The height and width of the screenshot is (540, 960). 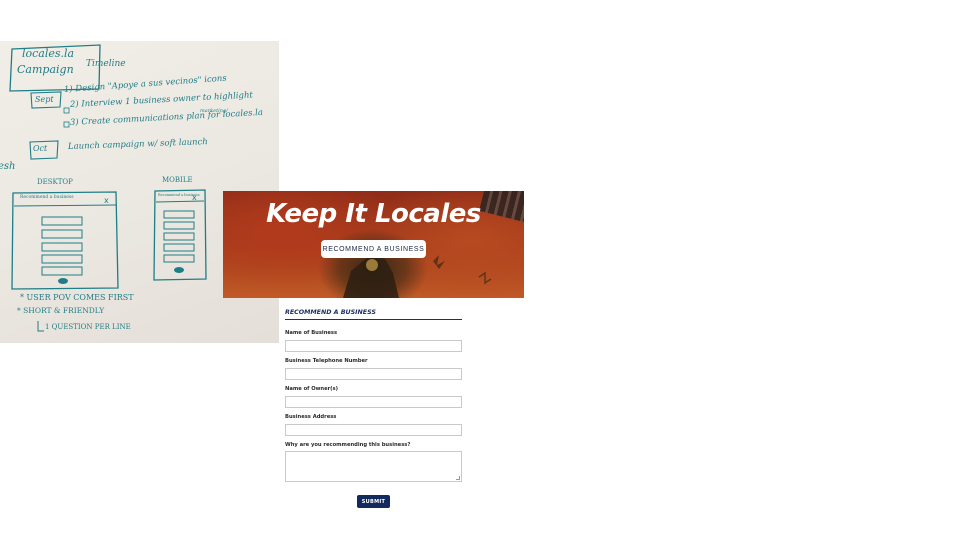 What do you see at coordinates (311, 417) in the screenshot?
I see `business-address-label: Business Address` at bounding box center [311, 417].